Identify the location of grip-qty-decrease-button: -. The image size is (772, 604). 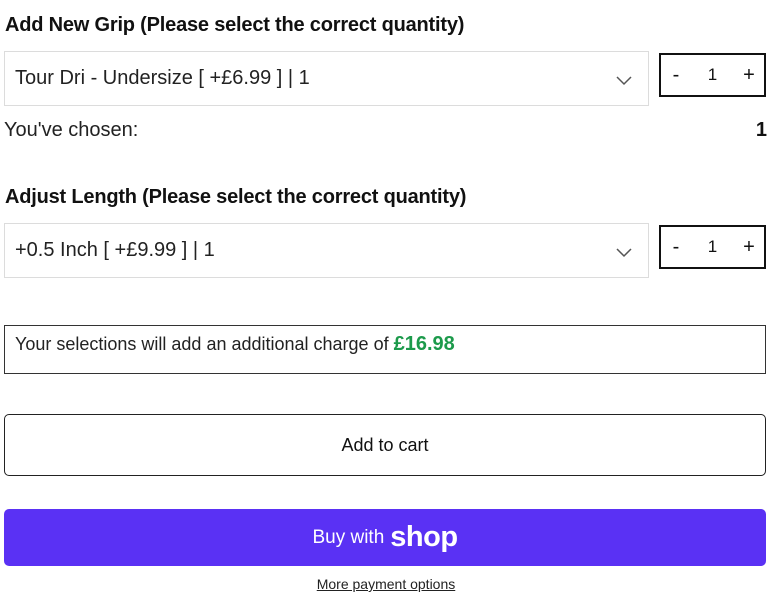
(676, 75).